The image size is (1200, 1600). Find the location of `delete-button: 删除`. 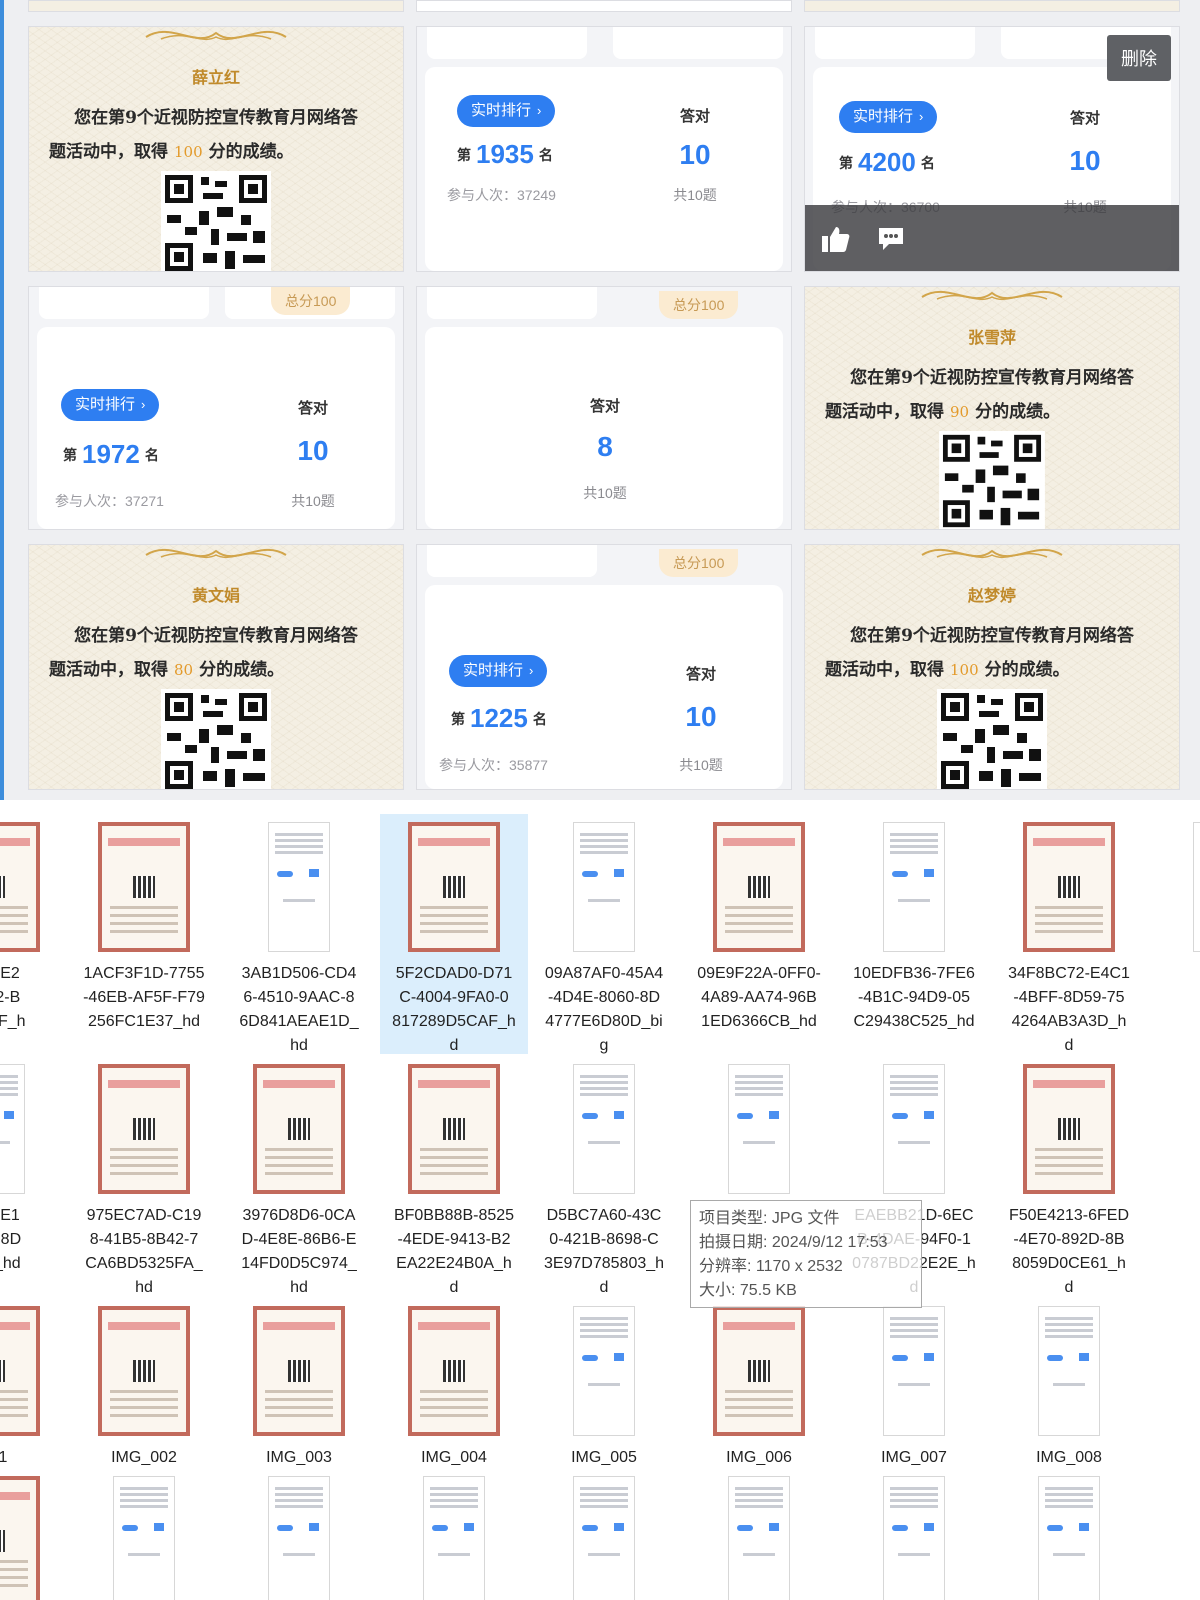

delete-button: 删除 is located at coordinates (1139, 58).